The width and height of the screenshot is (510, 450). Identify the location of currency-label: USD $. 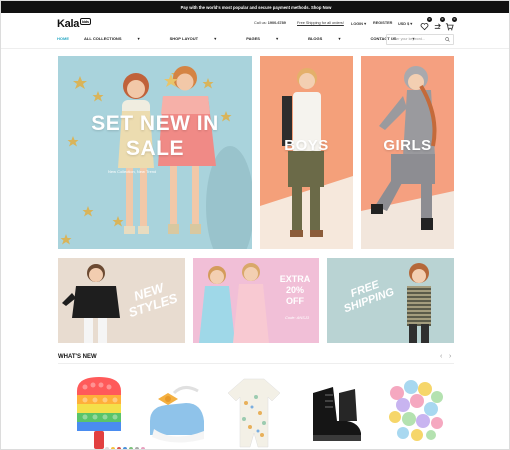
(404, 24).